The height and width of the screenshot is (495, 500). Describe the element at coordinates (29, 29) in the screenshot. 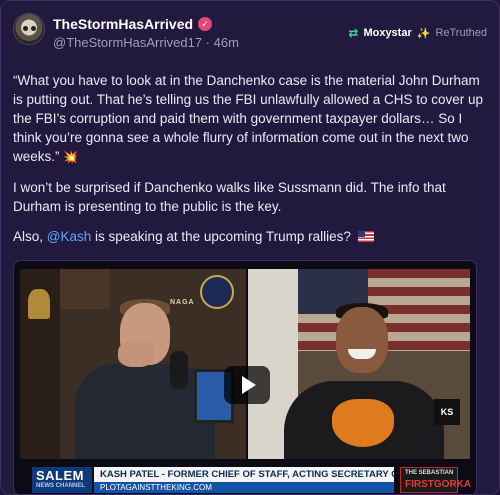

I see `avatar` at that location.